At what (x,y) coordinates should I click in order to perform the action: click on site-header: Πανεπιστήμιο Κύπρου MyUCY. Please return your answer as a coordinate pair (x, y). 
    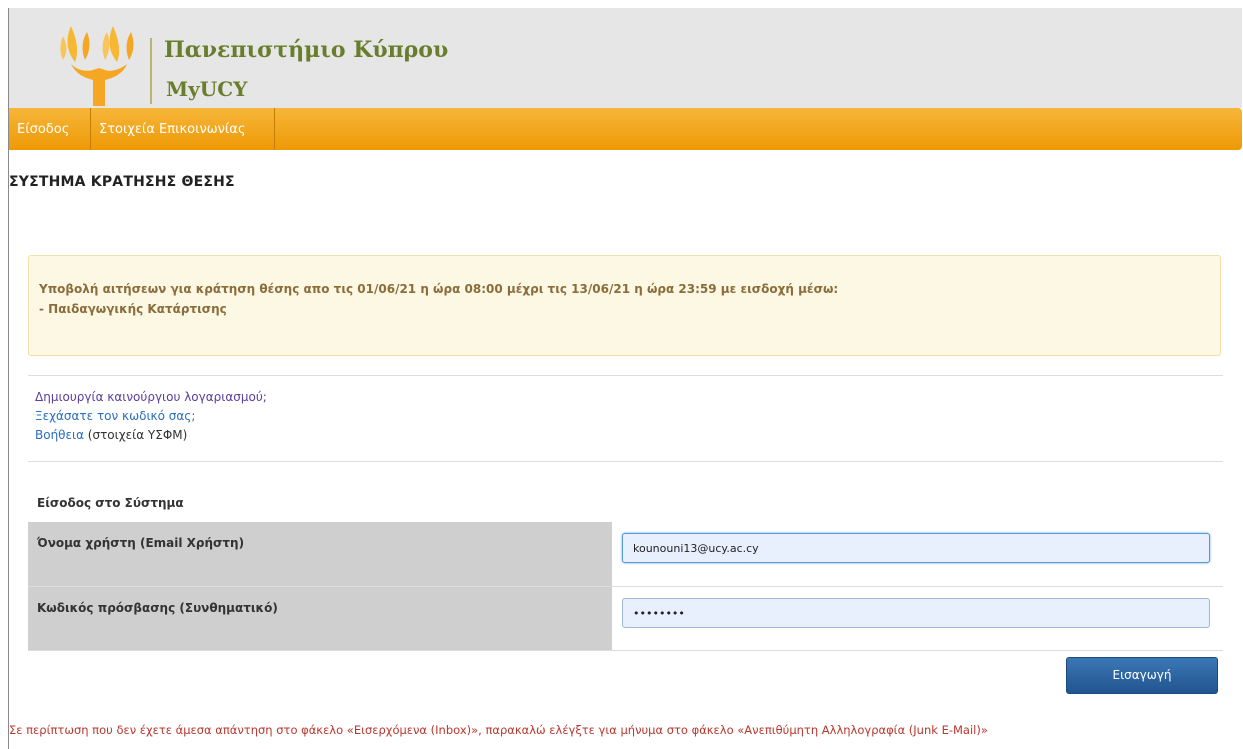
    Looking at the image, I should click on (625, 58).